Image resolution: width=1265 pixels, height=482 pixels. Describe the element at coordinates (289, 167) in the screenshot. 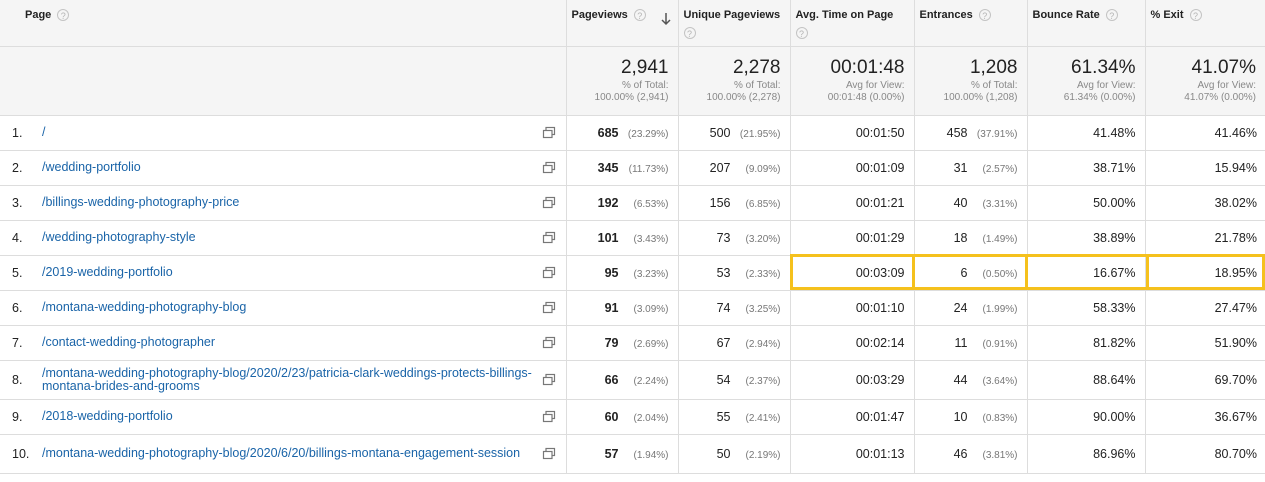

I see `page-link: /wedding-portfolio` at that location.